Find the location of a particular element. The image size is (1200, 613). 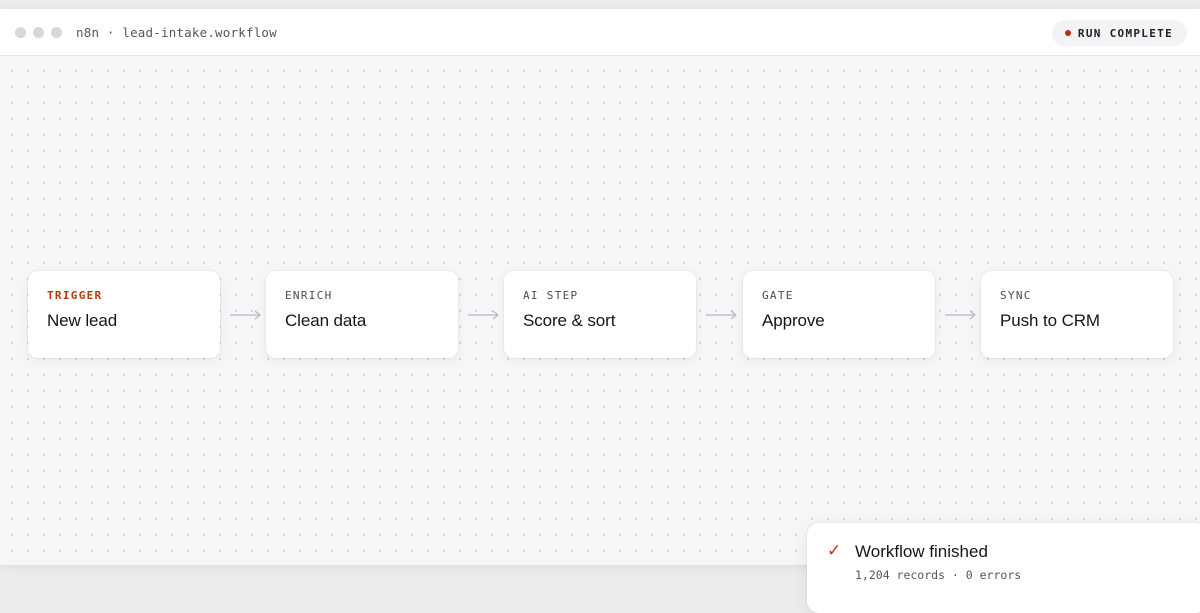

node-tag: TRIGGER is located at coordinates (75, 295).